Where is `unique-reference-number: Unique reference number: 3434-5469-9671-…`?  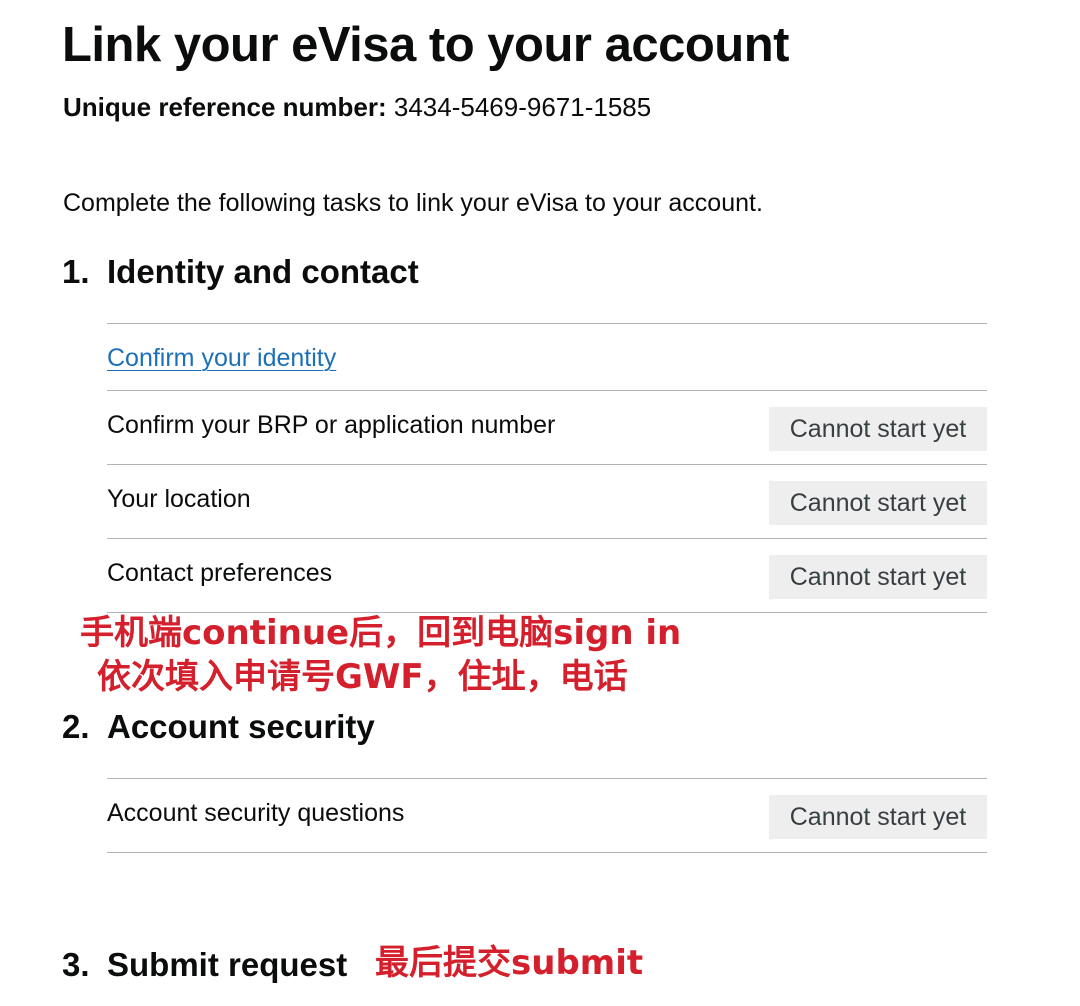
unique-reference-number: Unique reference number: 3434-5469-9671-… is located at coordinates (357, 107).